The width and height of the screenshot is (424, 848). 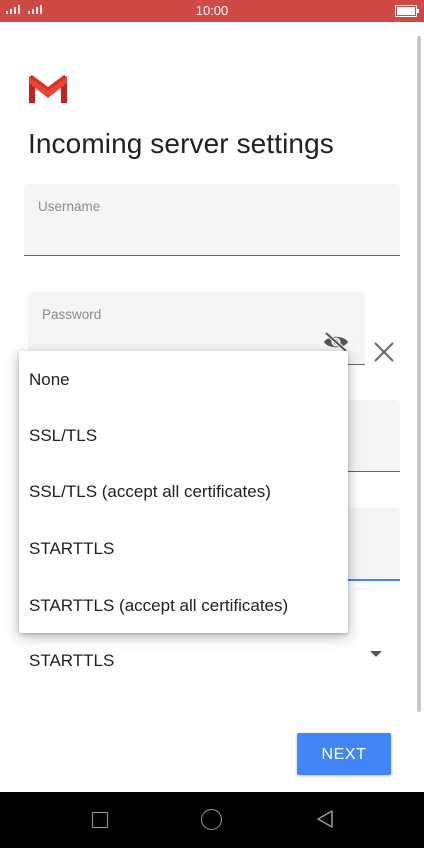 What do you see at coordinates (69, 206) in the screenshot?
I see `username-label: Username` at bounding box center [69, 206].